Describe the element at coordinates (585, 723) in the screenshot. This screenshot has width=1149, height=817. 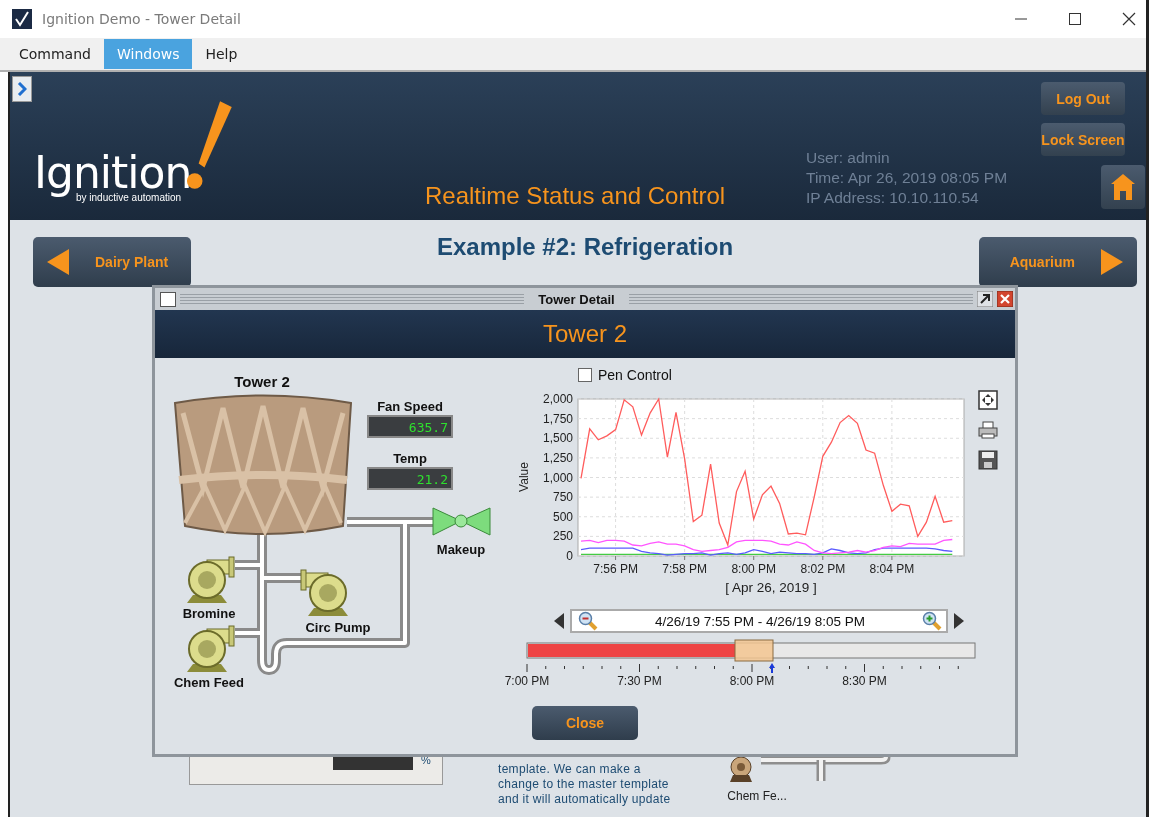
I see `close-button: Close` at that location.